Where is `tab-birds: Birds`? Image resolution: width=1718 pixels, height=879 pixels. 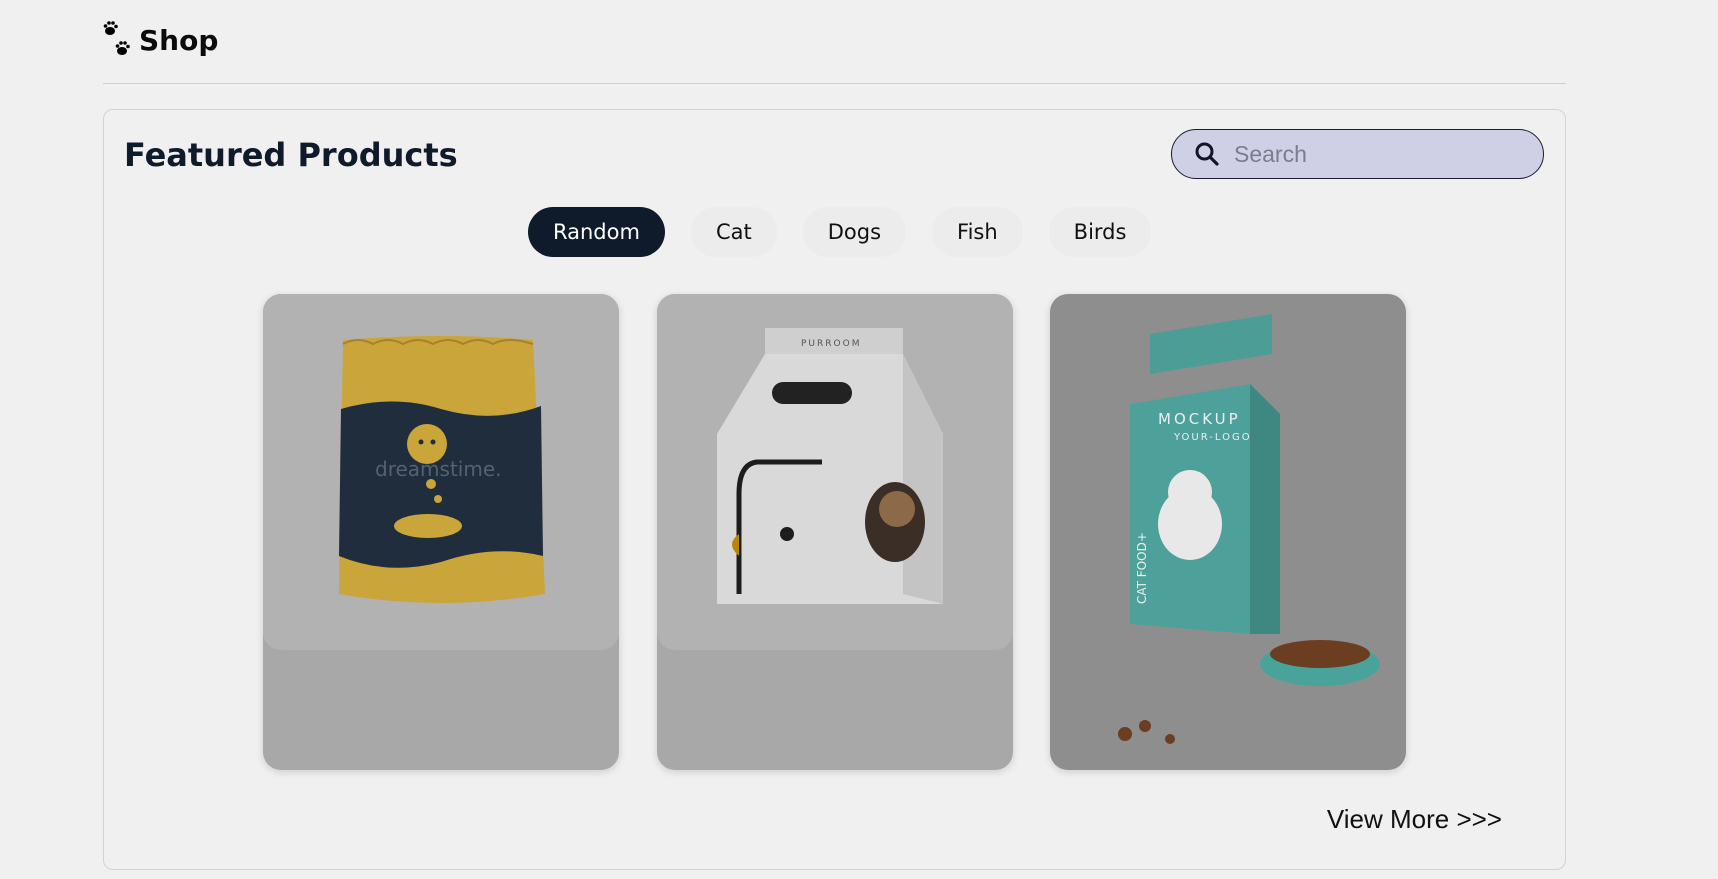
tab-birds: Birds is located at coordinates (1100, 232).